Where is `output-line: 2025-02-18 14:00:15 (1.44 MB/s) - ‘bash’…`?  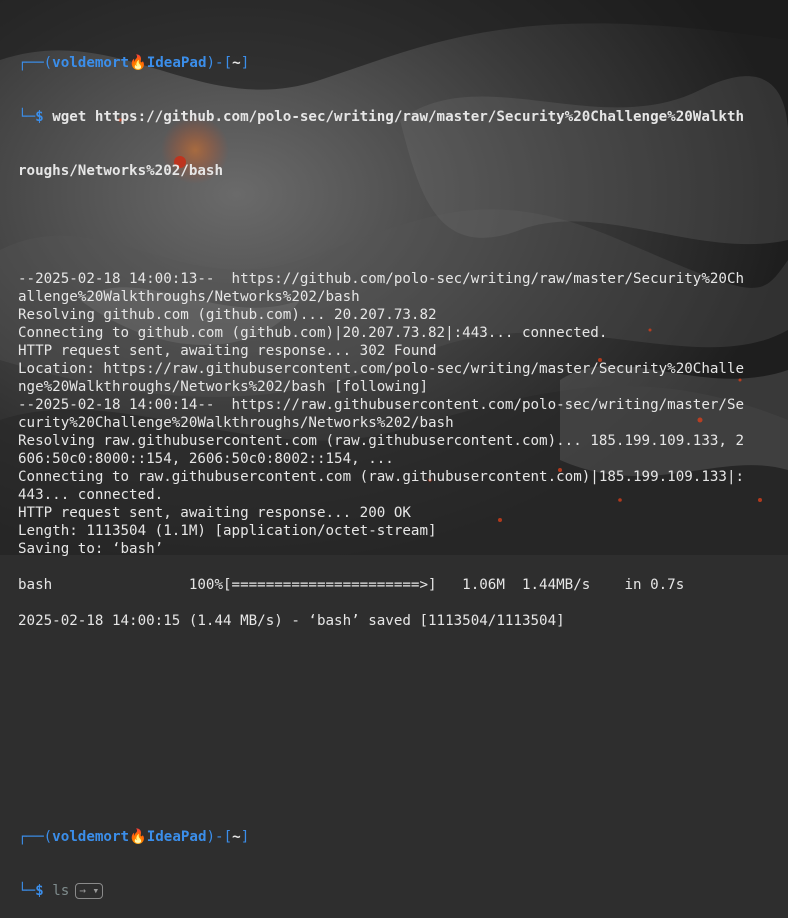 output-line: 2025-02-18 14:00:15 (1.44 MB/s) - ‘bash’… is located at coordinates (291, 621).